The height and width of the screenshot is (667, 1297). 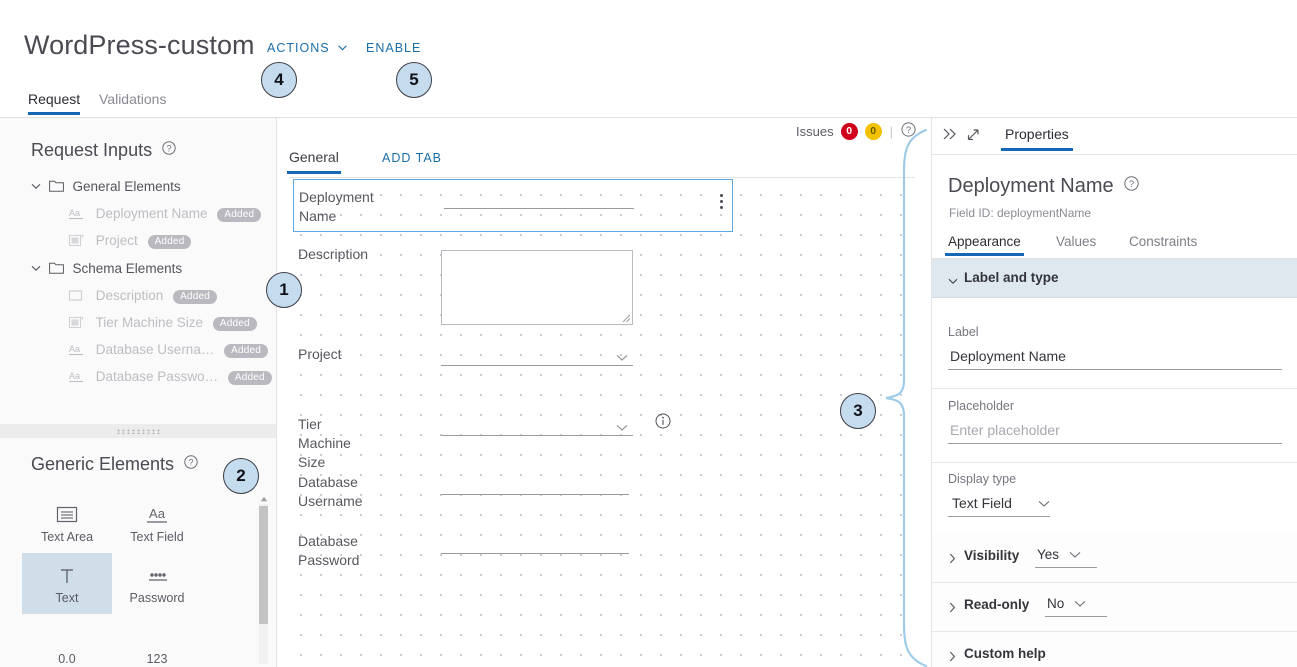 What do you see at coordinates (1163, 241) in the screenshot?
I see `tab-constraints: Constraints` at bounding box center [1163, 241].